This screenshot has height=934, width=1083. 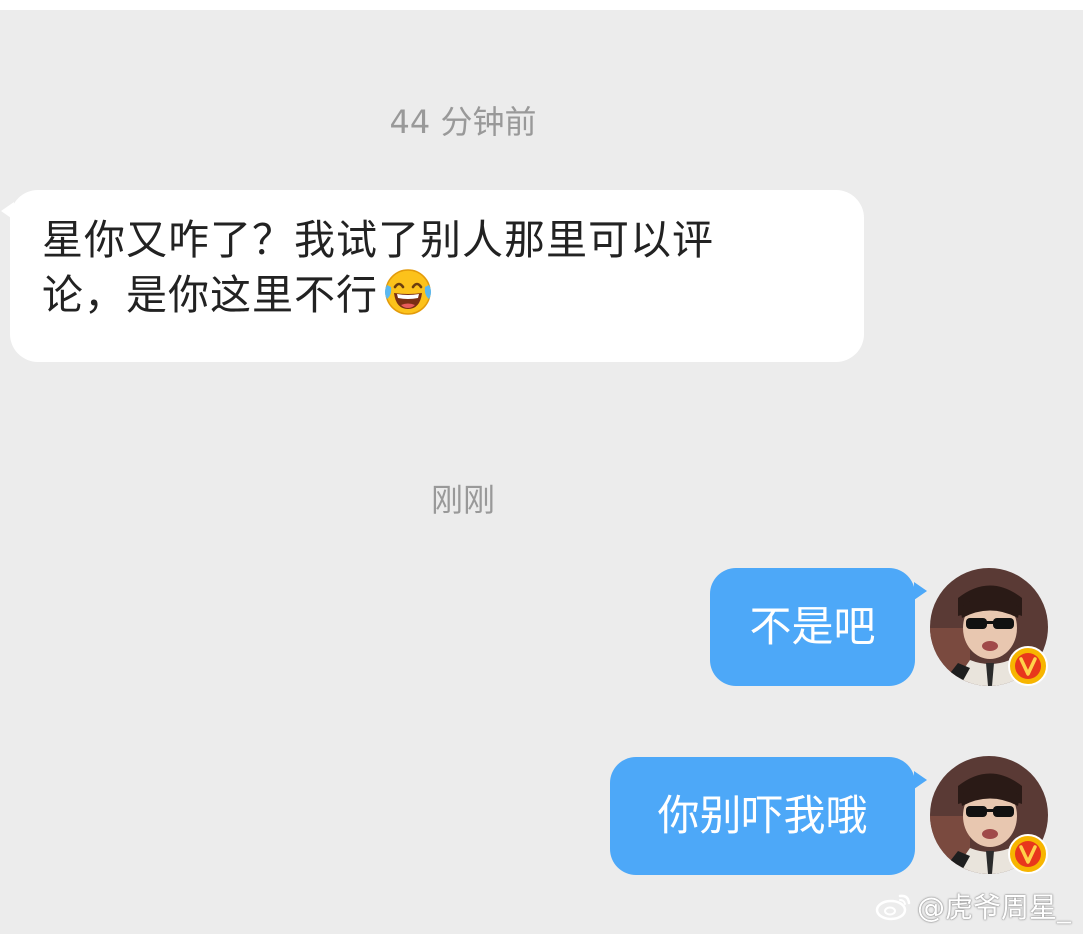 I want to click on message-text: 你别吓我哦, so click(x=762, y=815).